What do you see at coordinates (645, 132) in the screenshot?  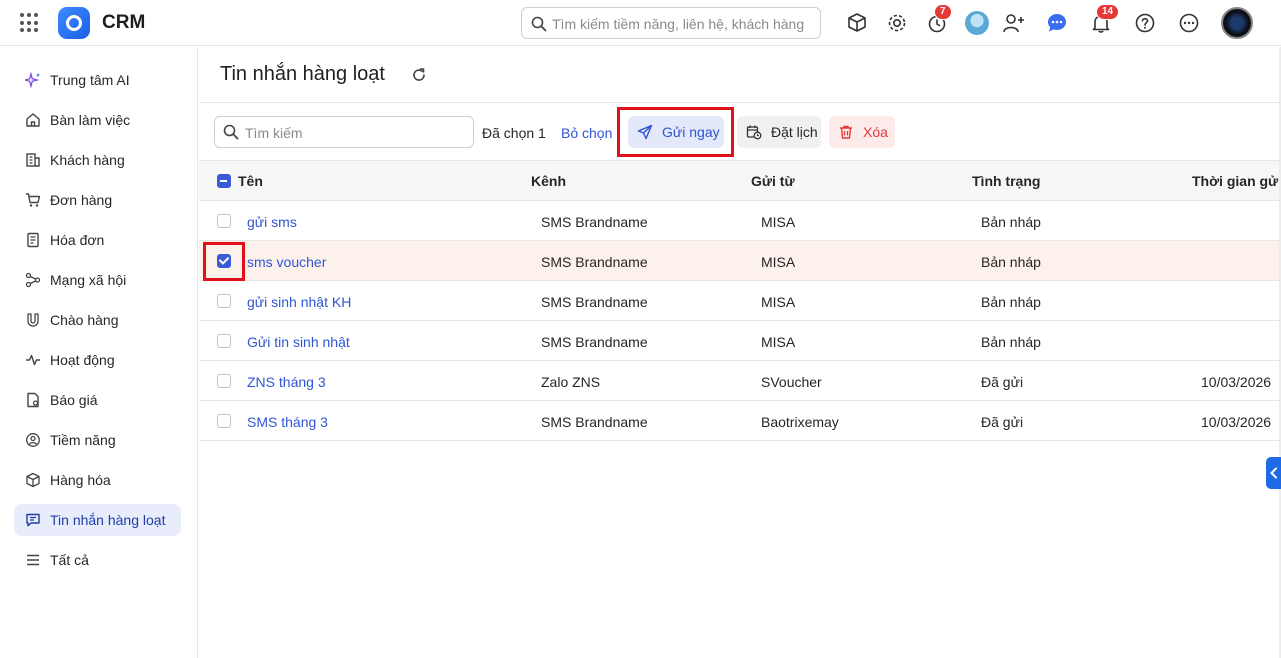 I see `send-icon` at bounding box center [645, 132].